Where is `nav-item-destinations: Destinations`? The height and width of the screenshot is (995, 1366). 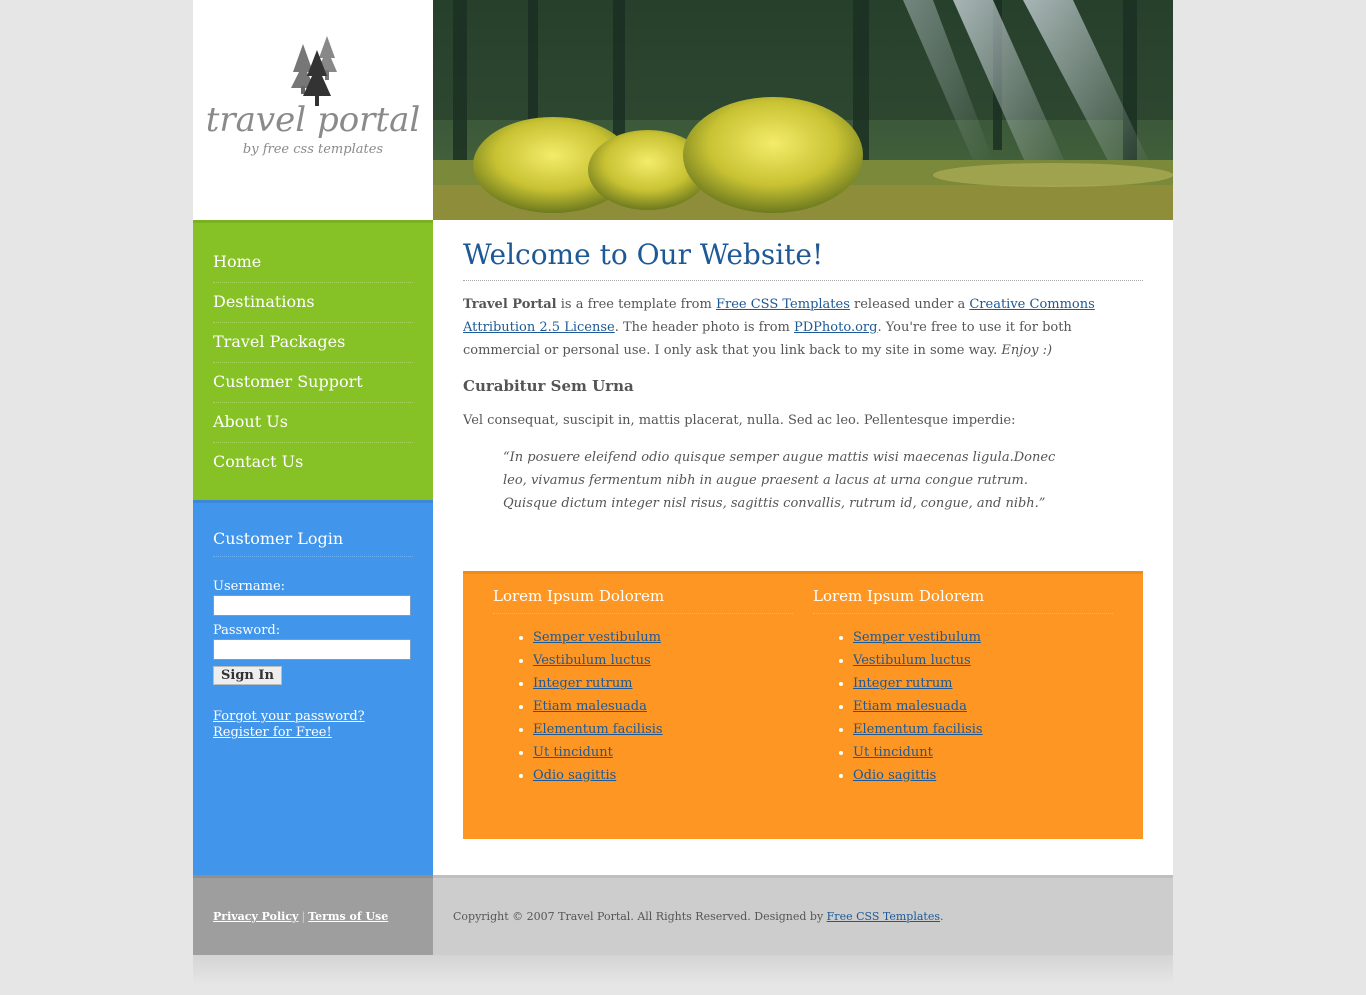 nav-item-destinations: Destinations is located at coordinates (313, 303).